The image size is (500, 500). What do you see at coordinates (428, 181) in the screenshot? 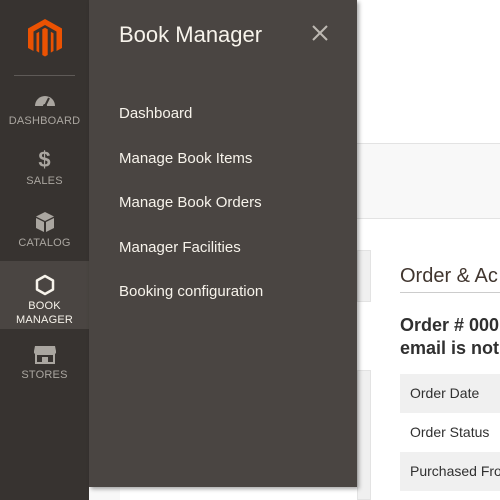
I see `page-header-band` at bounding box center [428, 181].